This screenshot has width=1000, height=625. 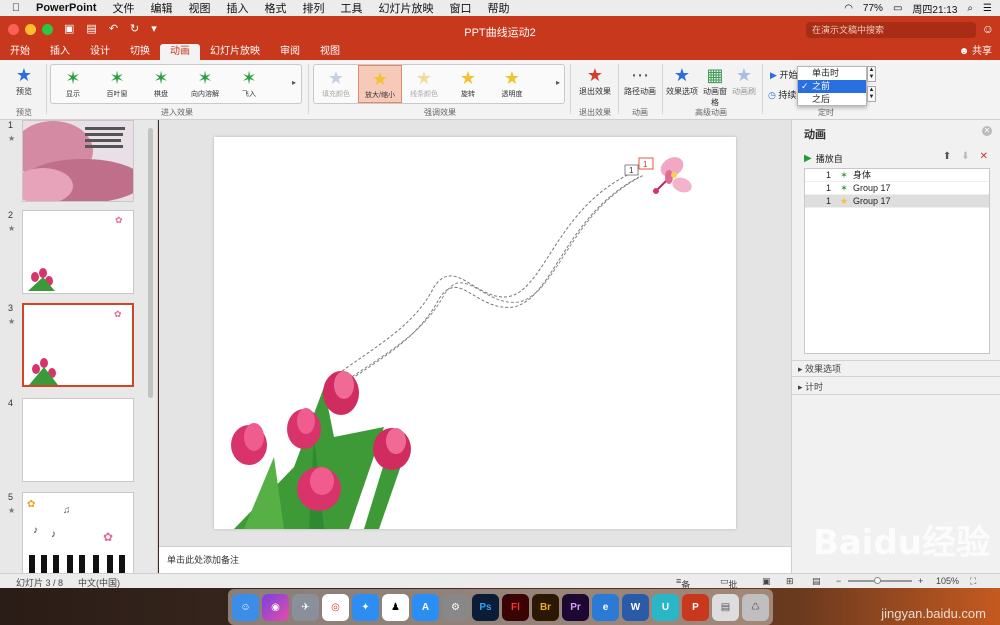 I want to click on start-option-on-click: 单击时, so click(x=832, y=73).